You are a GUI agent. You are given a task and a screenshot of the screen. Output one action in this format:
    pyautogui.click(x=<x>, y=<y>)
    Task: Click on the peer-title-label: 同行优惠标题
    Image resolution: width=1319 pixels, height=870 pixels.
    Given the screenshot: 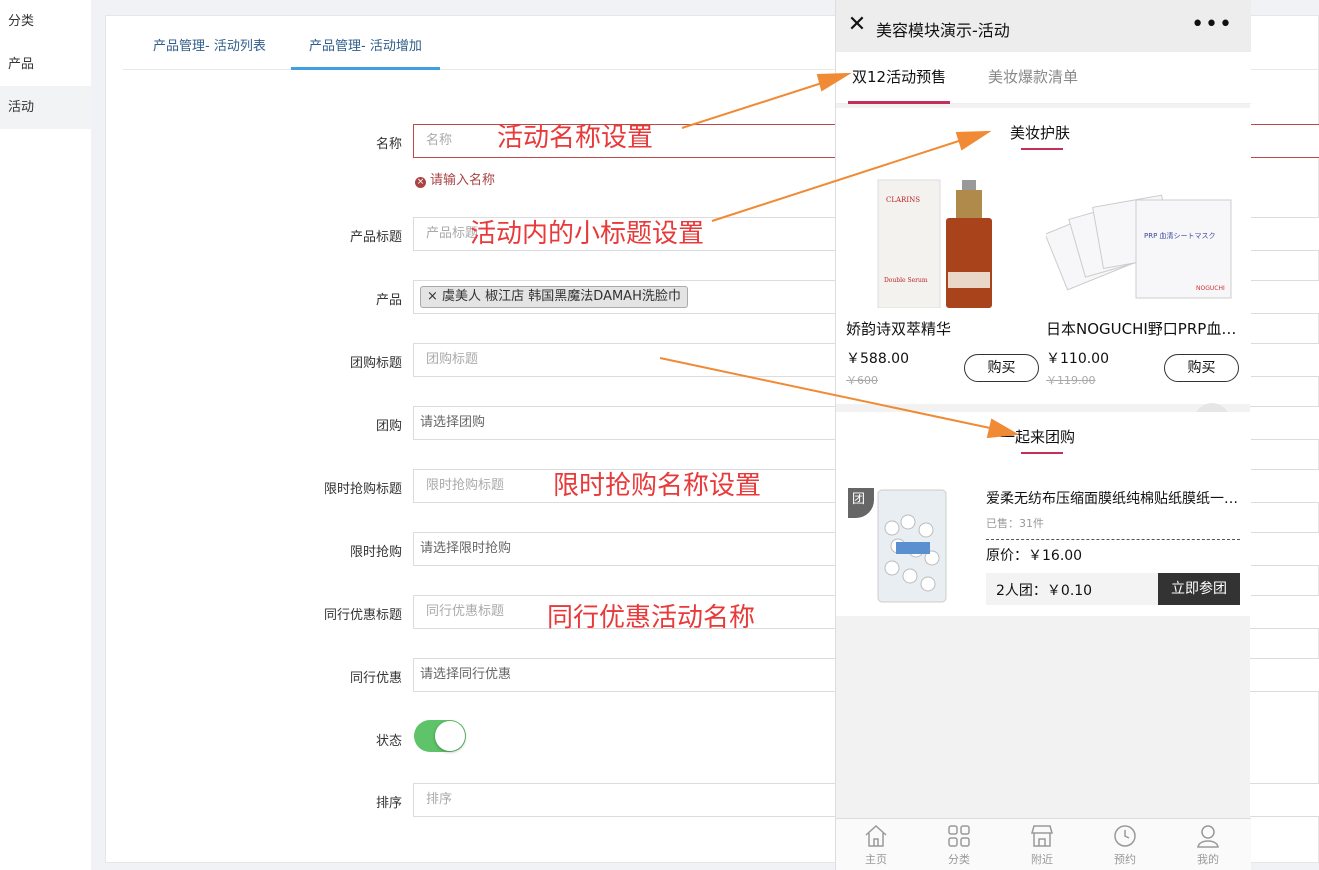 What is the action you would take?
    pyautogui.click(x=362, y=615)
    